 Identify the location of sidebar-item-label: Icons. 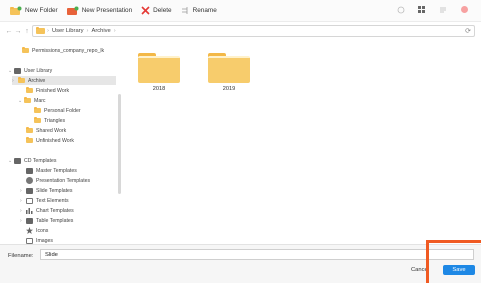
(42, 230).